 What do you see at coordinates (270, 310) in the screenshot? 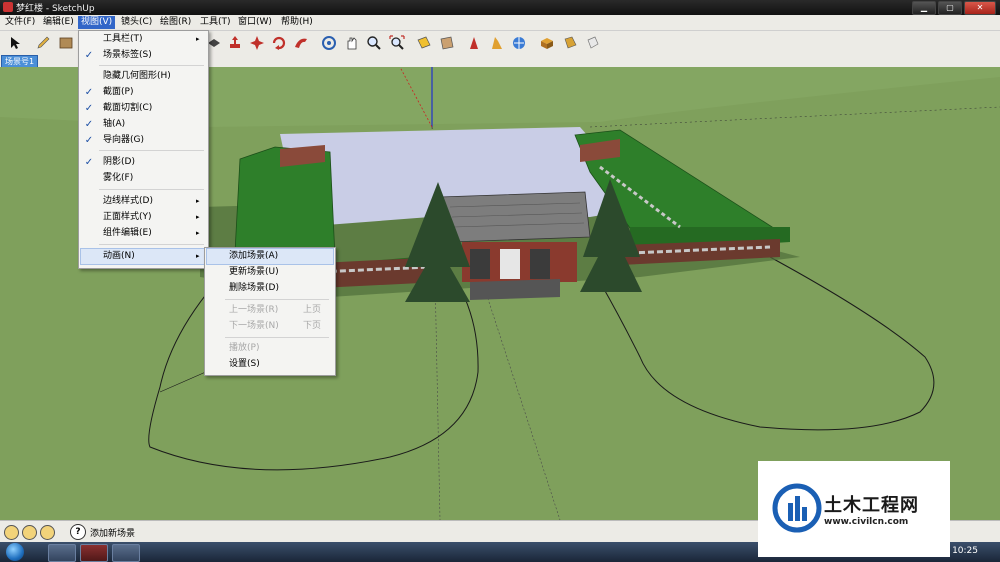
I see `animation-previous-scene: 上一场景(R) 上页` at bounding box center [270, 310].